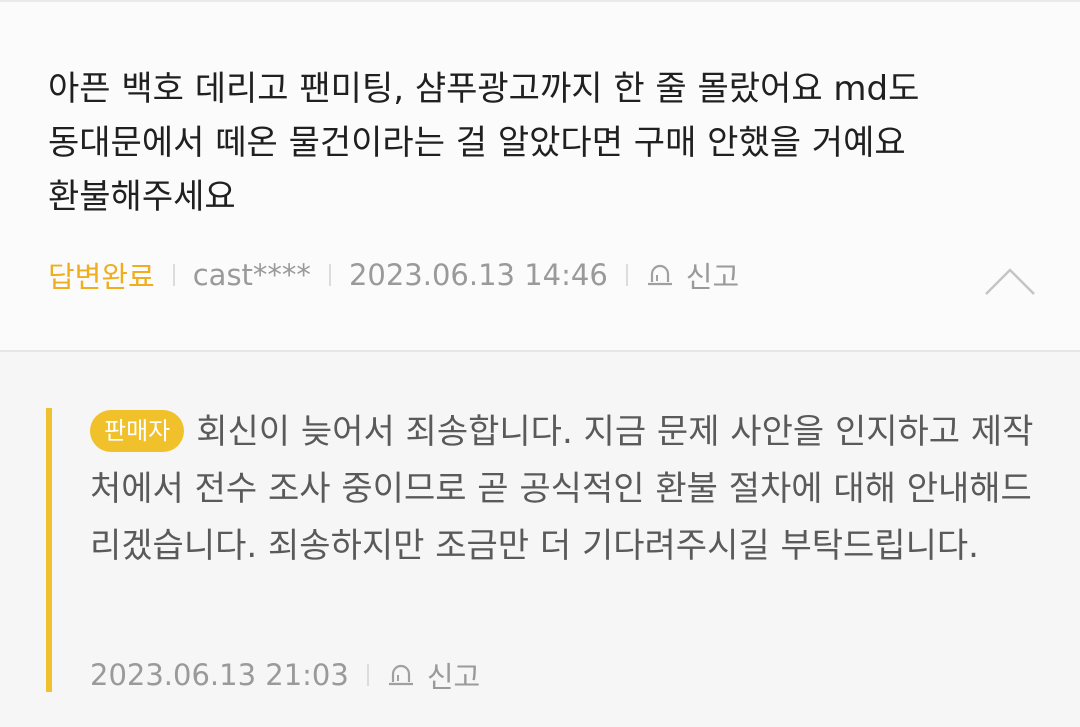 Image resolution: width=1080 pixels, height=727 pixels. What do you see at coordinates (137, 431) in the screenshot?
I see `seller-badge: 판매자` at bounding box center [137, 431].